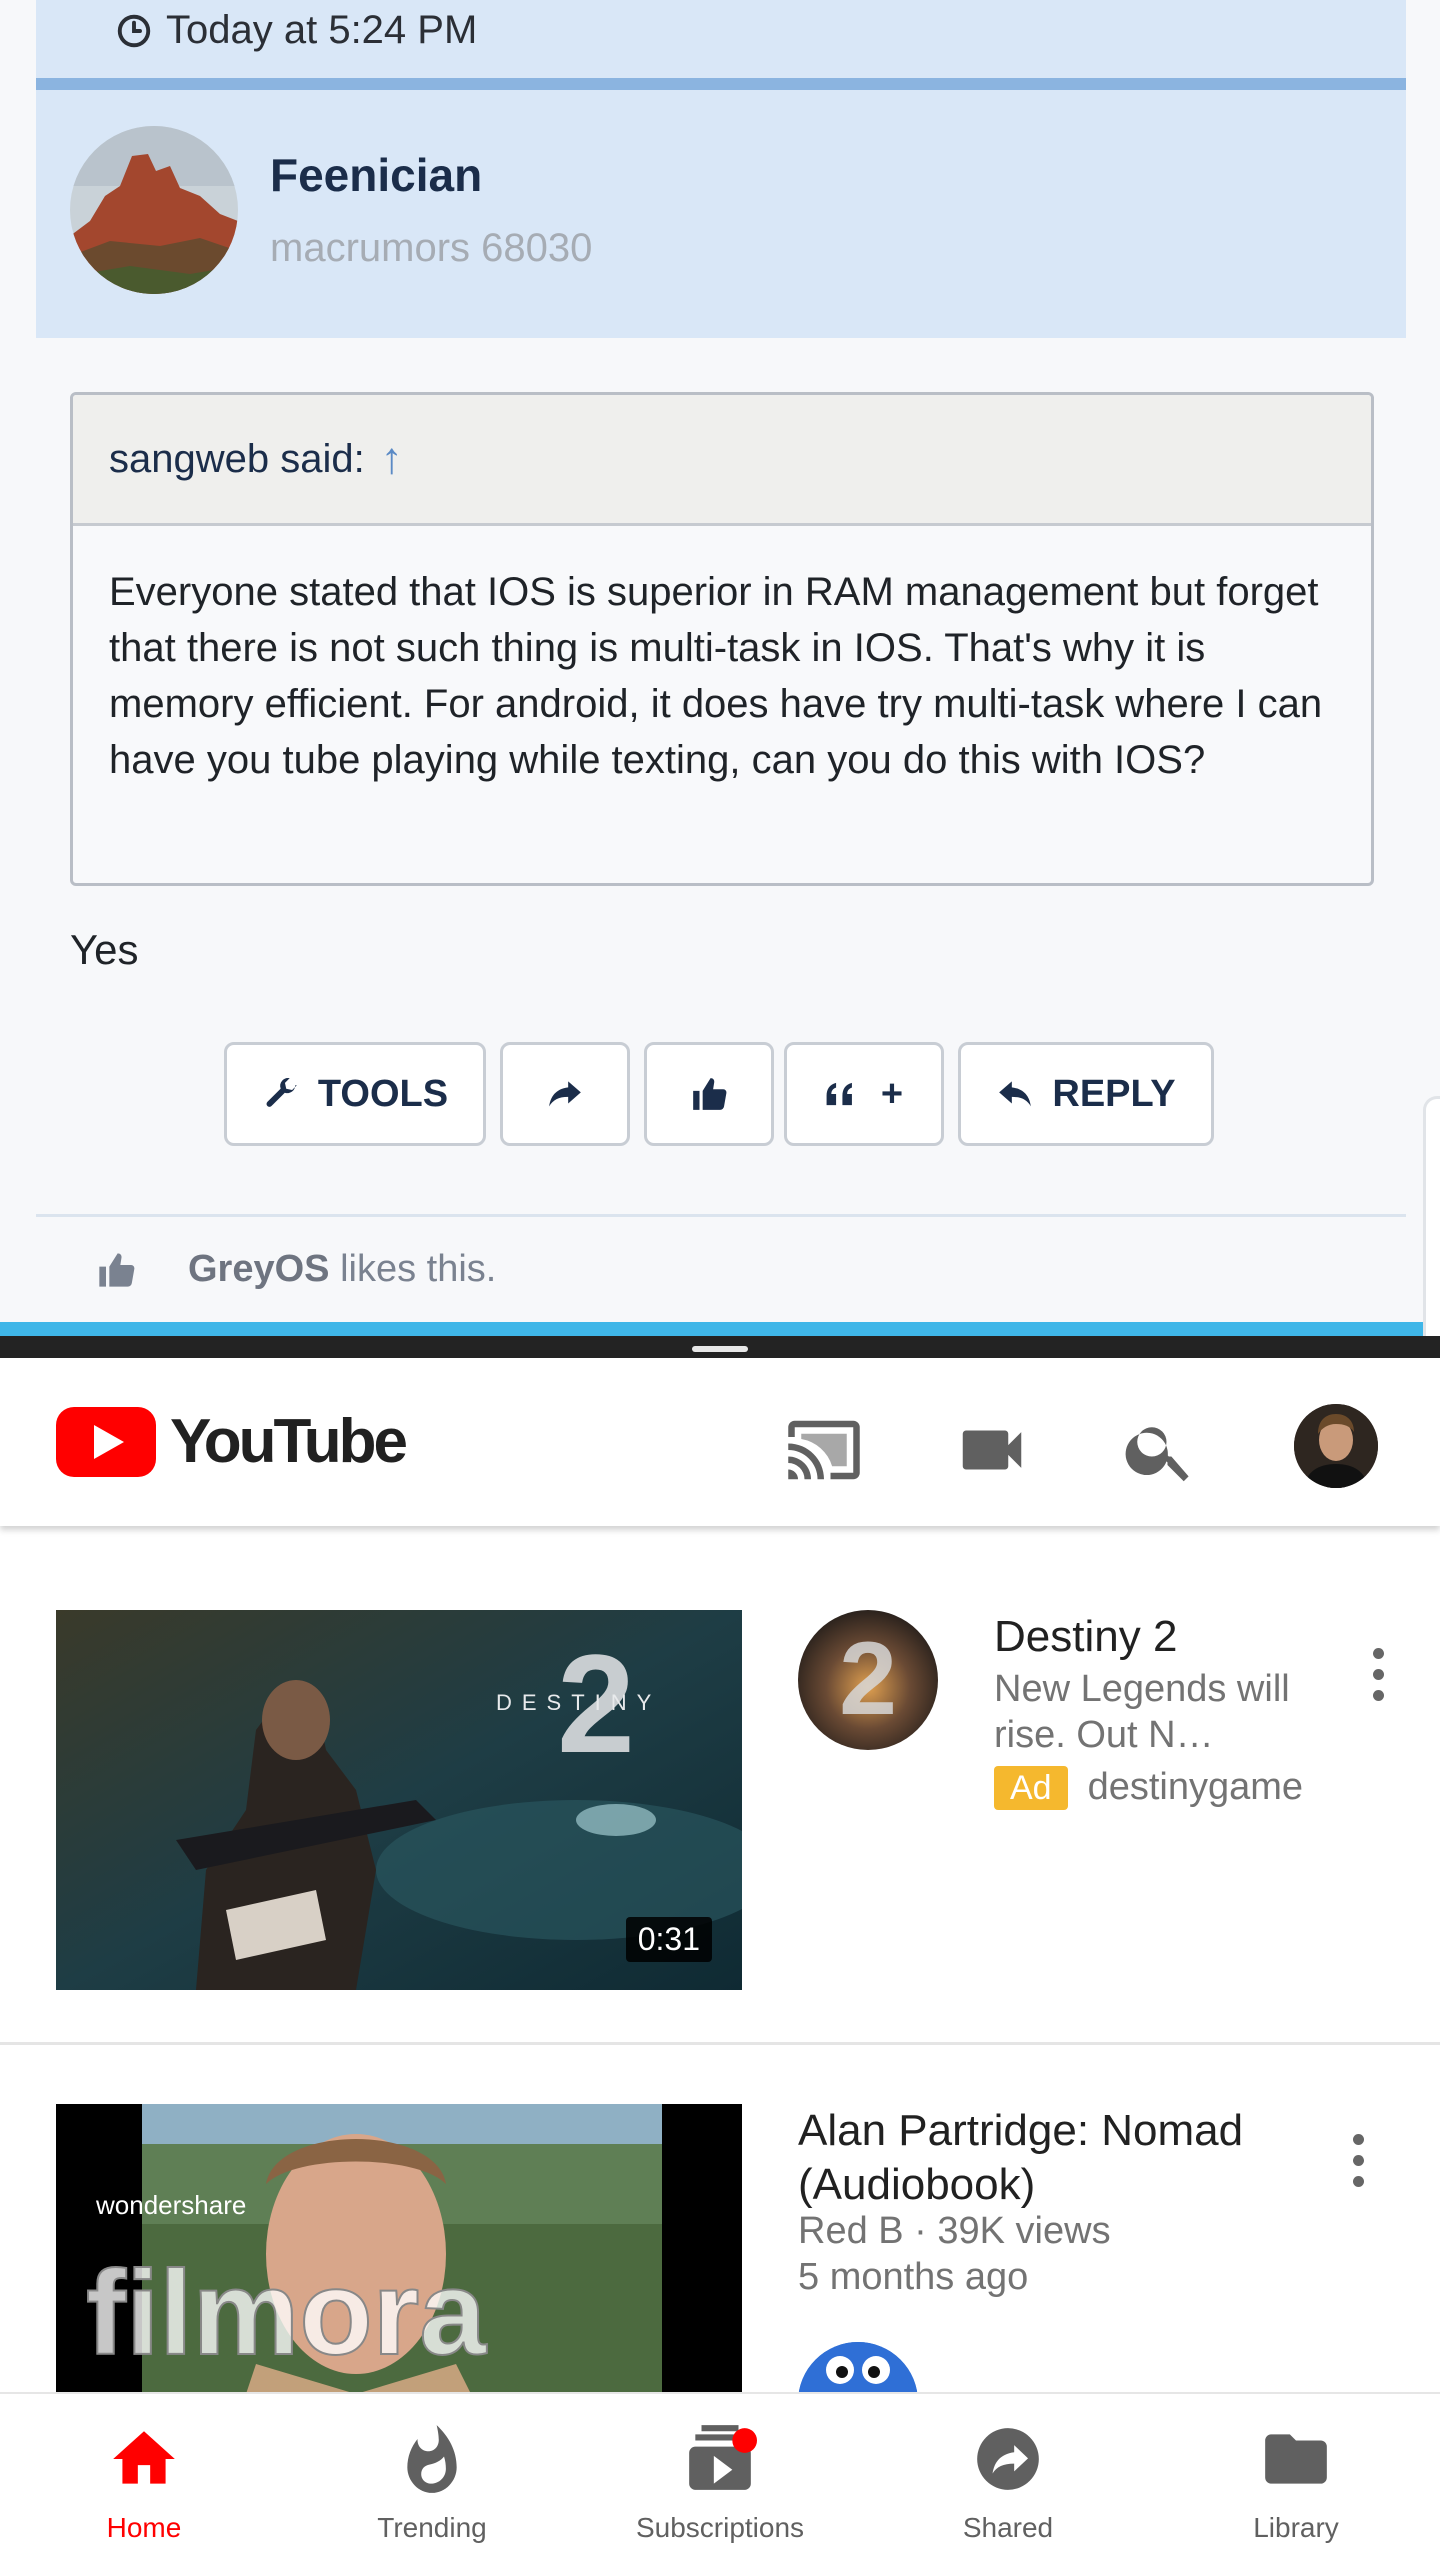  What do you see at coordinates (1195, 1787) in the screenshot?
I see `channel-name: destinygame` at bounding box center [1195, 1787].